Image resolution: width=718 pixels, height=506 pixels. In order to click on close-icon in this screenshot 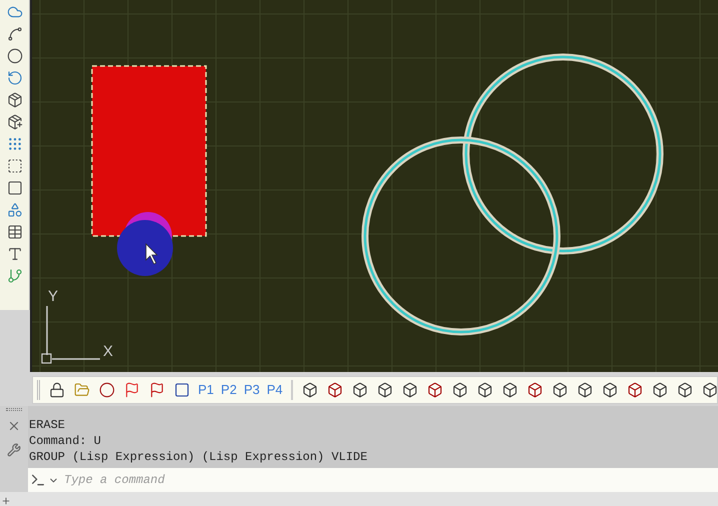, I will do `click(14, 426)`.